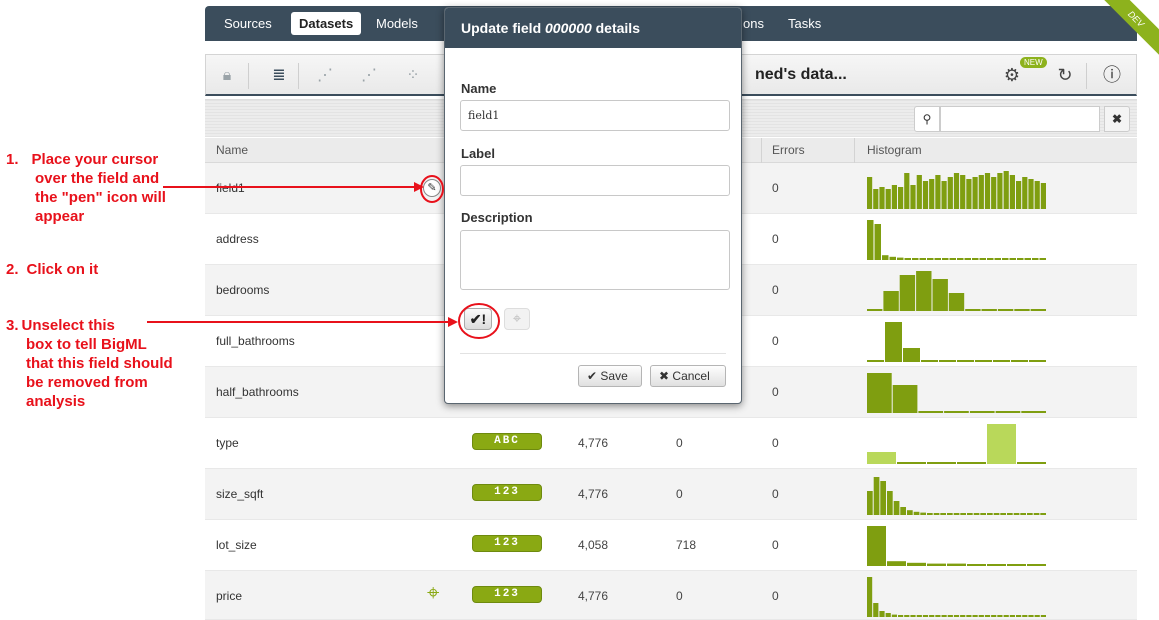 This screenshot has height=620, width=1159. Describe the element at coordinates (236, 545) in the screenshot. I see `field-name: lot_size` at that location.